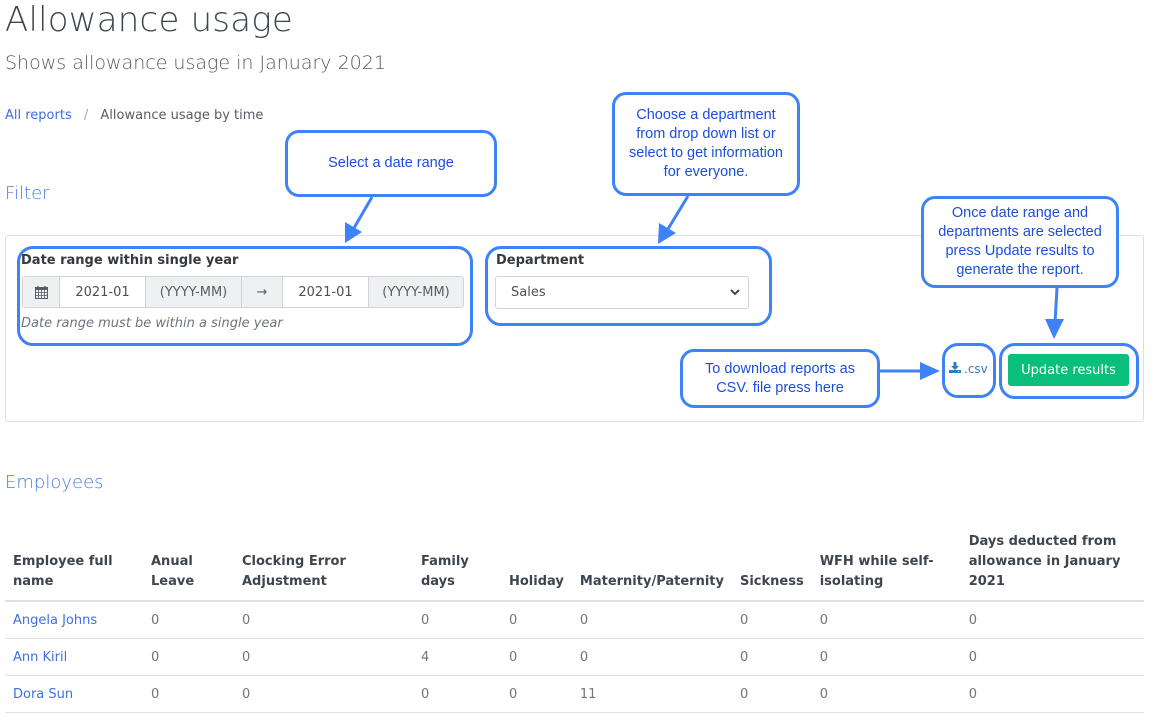  I want to click on employees-heading: Employees, so click(54, 482).